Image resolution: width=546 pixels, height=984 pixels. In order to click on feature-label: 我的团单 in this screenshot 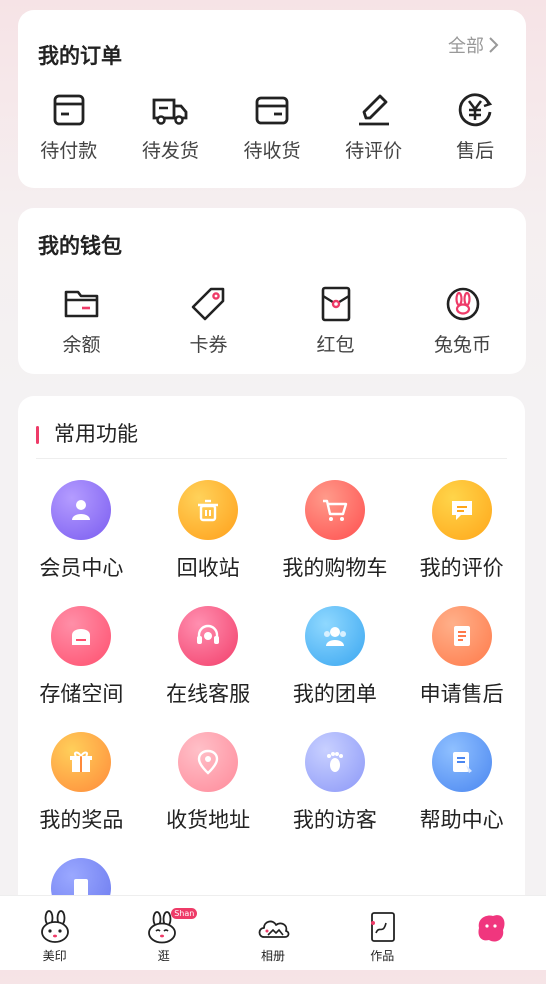, I will do `click(334, 694)`.